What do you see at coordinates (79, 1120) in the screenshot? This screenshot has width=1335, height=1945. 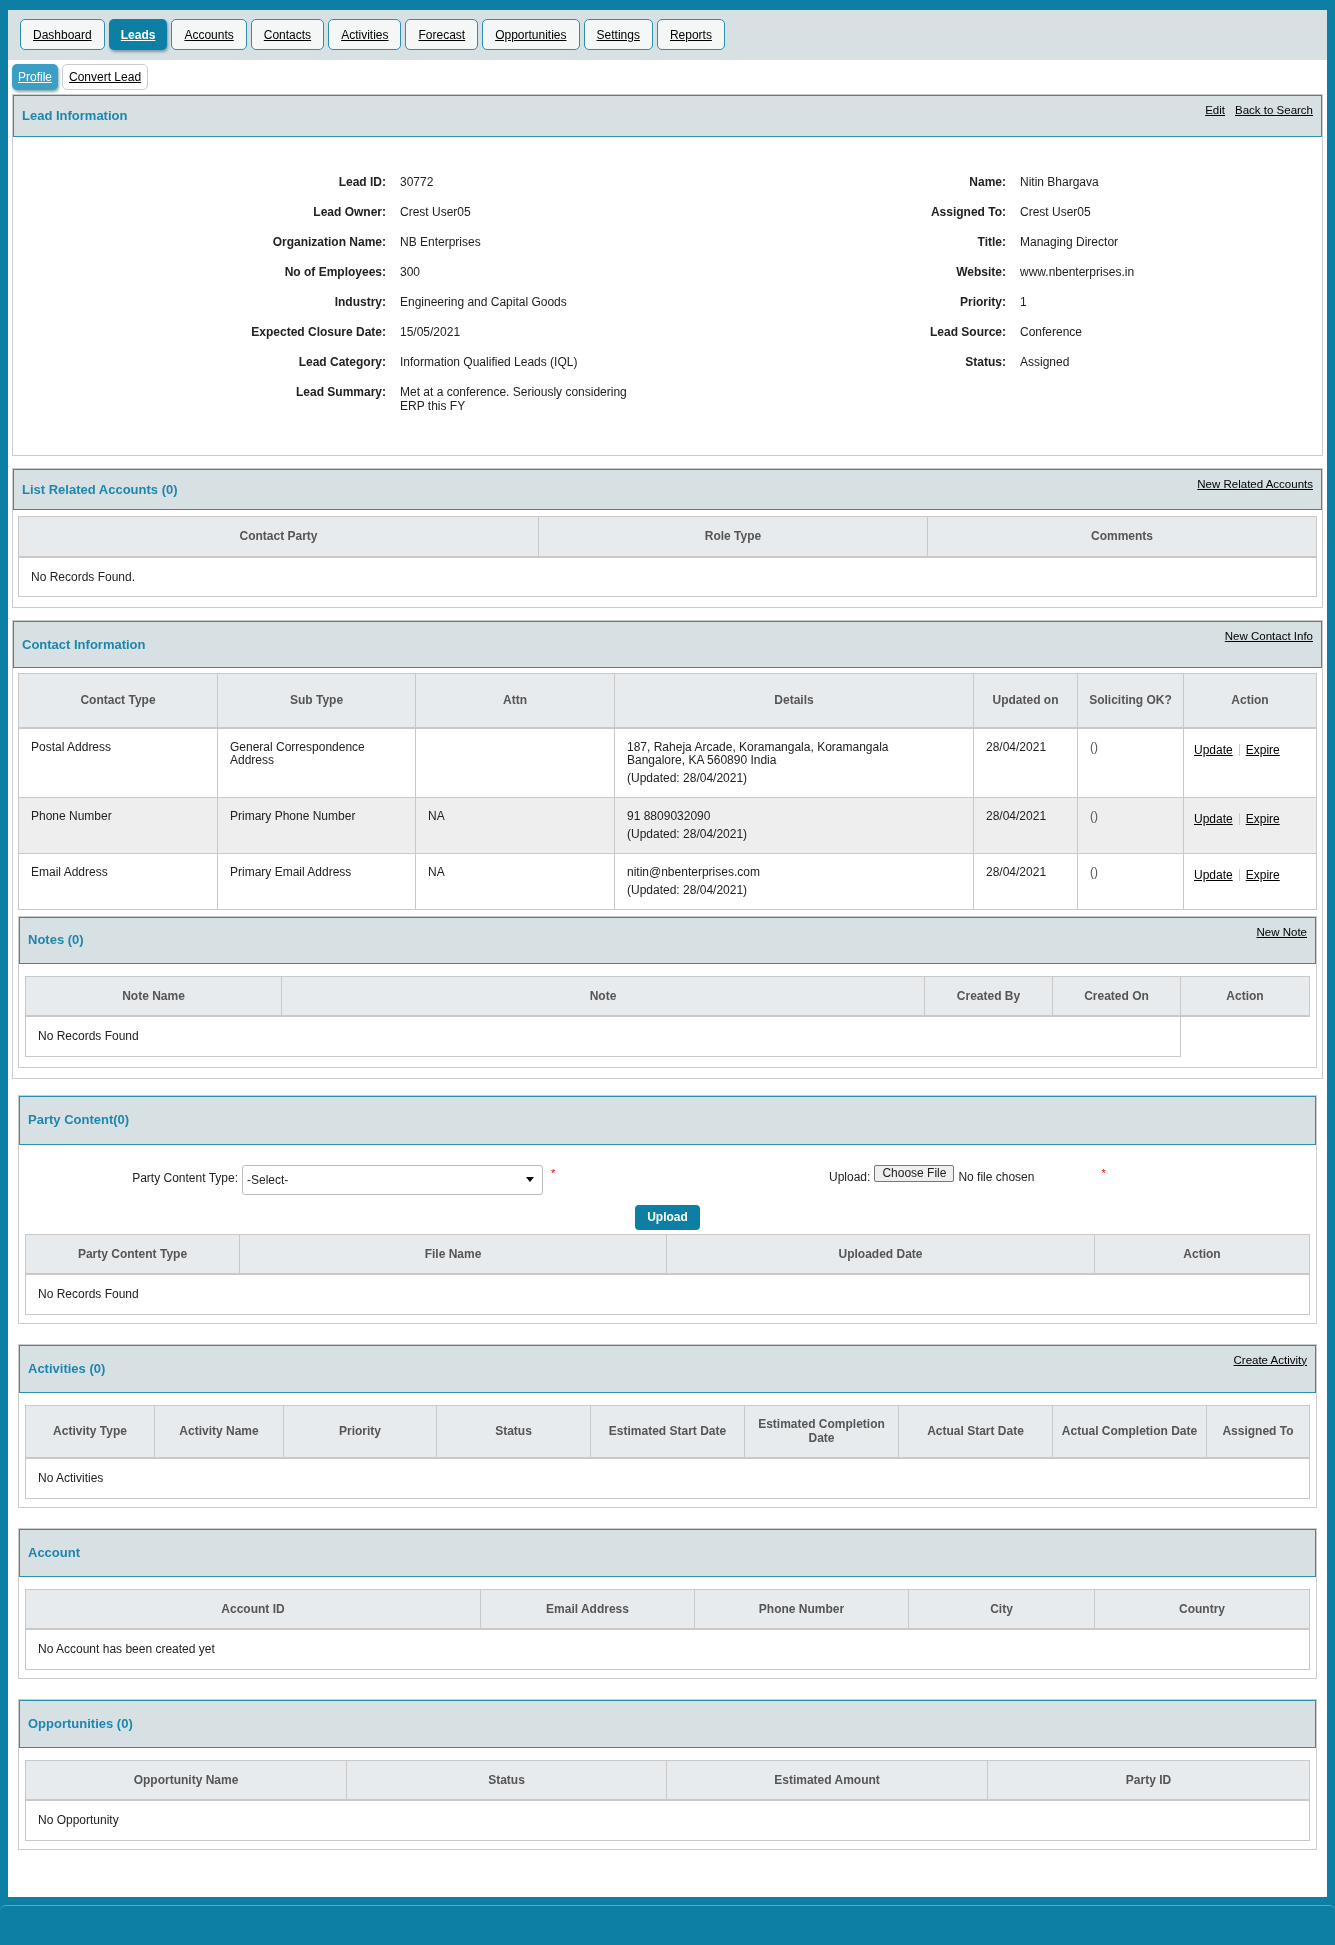 I see `section-title: Party Content(0)` at bounding box center [79, 1120].